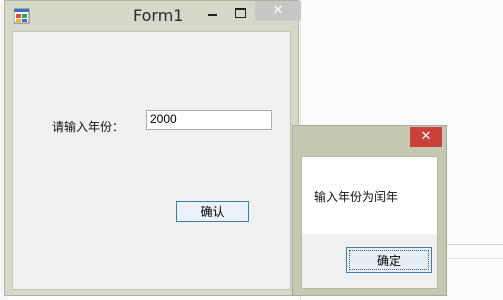  What do you see at coordinates (22, 16) in the screenshot?
I see `windows-forms-app-icon` at bounding box center [22, 16].